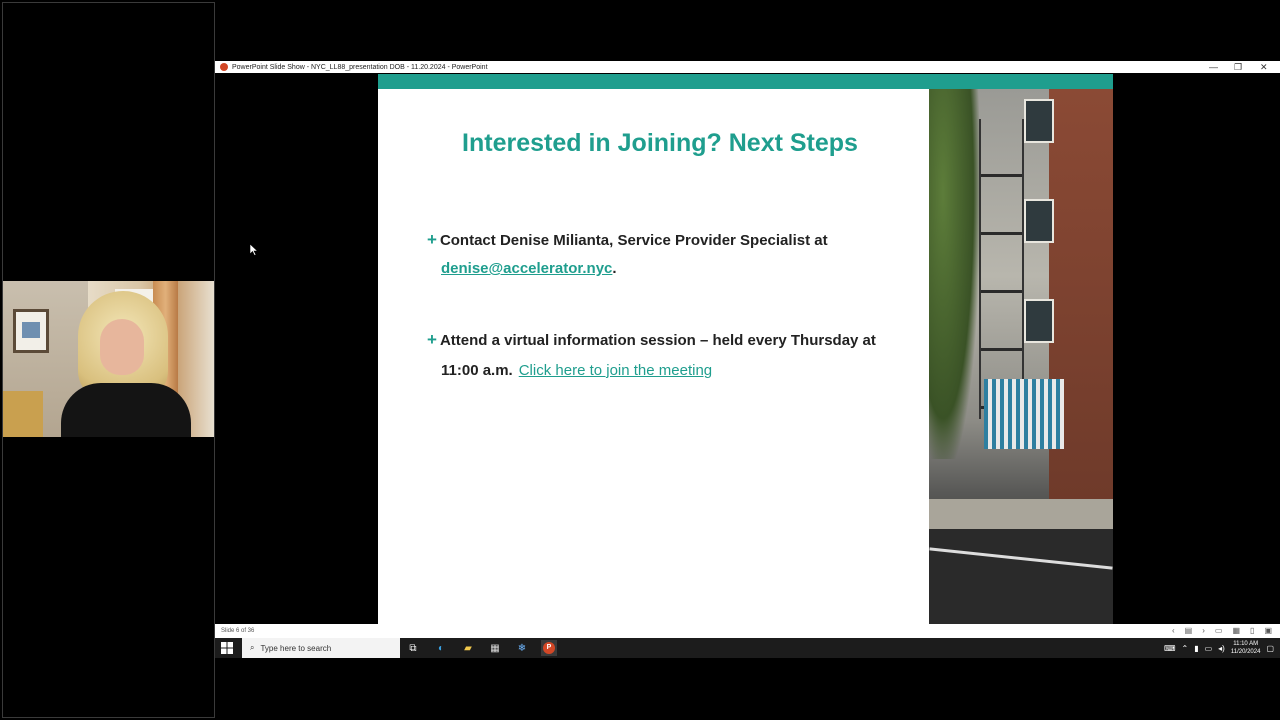  What do you see at coordinates (477, 370) in the screenshot?
I see `session-time: 11:00 a.m.` at bounding box center [477, 370].